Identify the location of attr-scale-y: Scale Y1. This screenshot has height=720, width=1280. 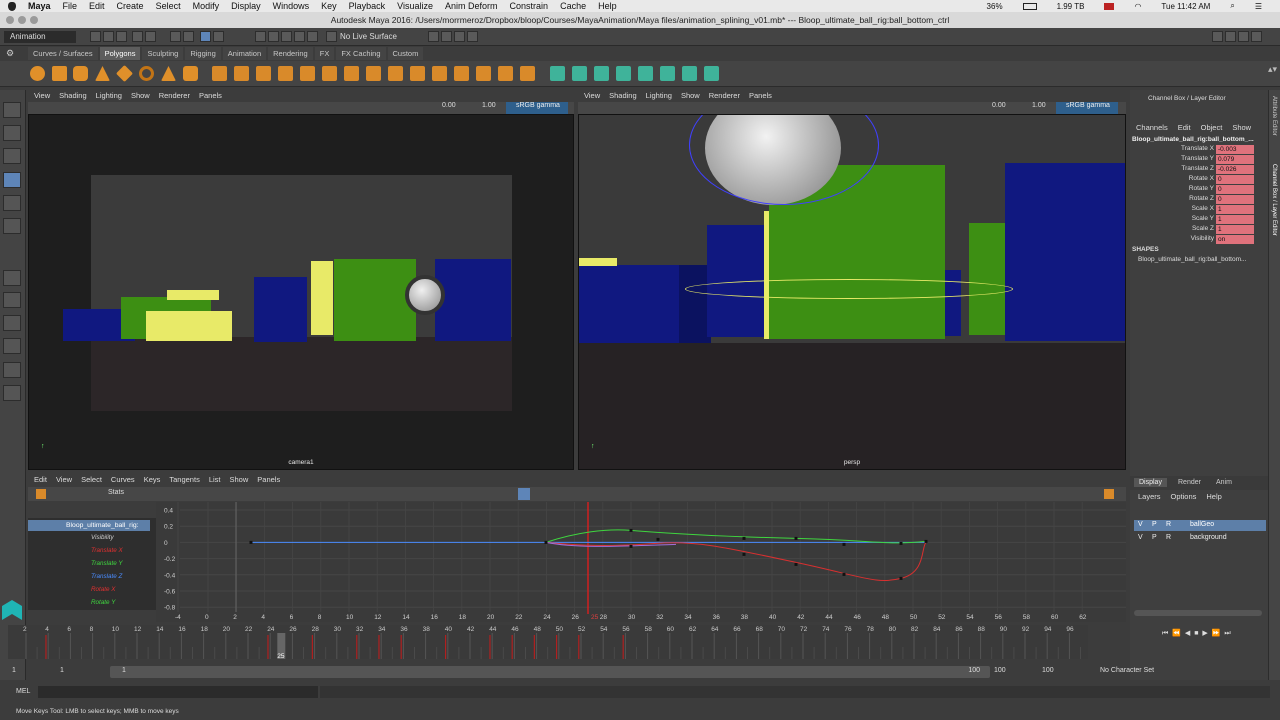
(1212, 219).